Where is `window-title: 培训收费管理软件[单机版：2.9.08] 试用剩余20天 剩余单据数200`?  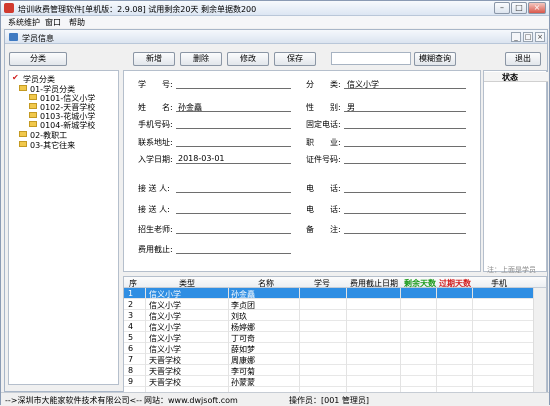 window-title: 培训收费管理软件[单机版：2.9.08] 试用剩余20天 剩余单据数200 is located at coordinates (137, 9).